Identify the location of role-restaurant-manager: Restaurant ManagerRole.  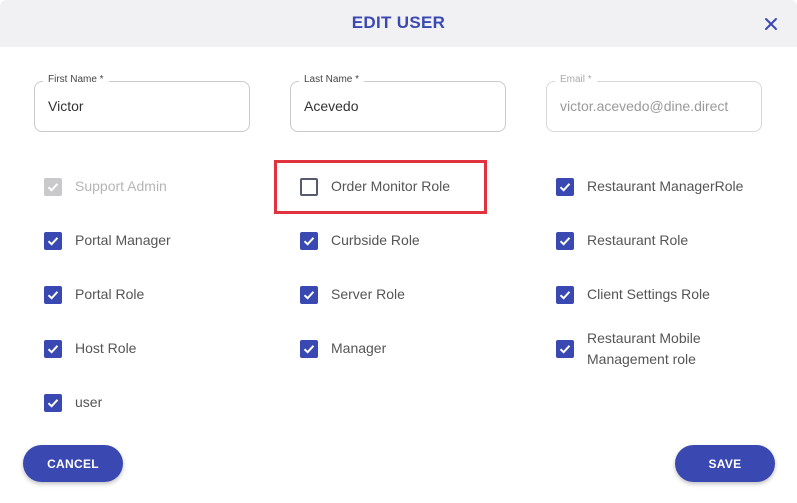
(649, 186).